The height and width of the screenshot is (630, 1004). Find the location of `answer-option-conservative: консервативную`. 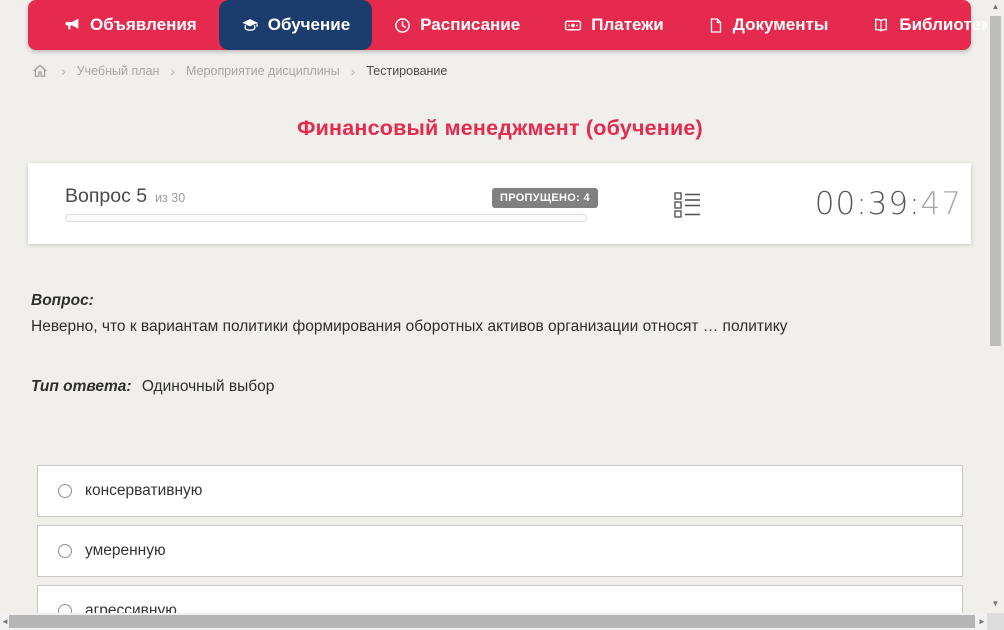

answer-option-conservative: консервативную is located at coordinates (500, 491).